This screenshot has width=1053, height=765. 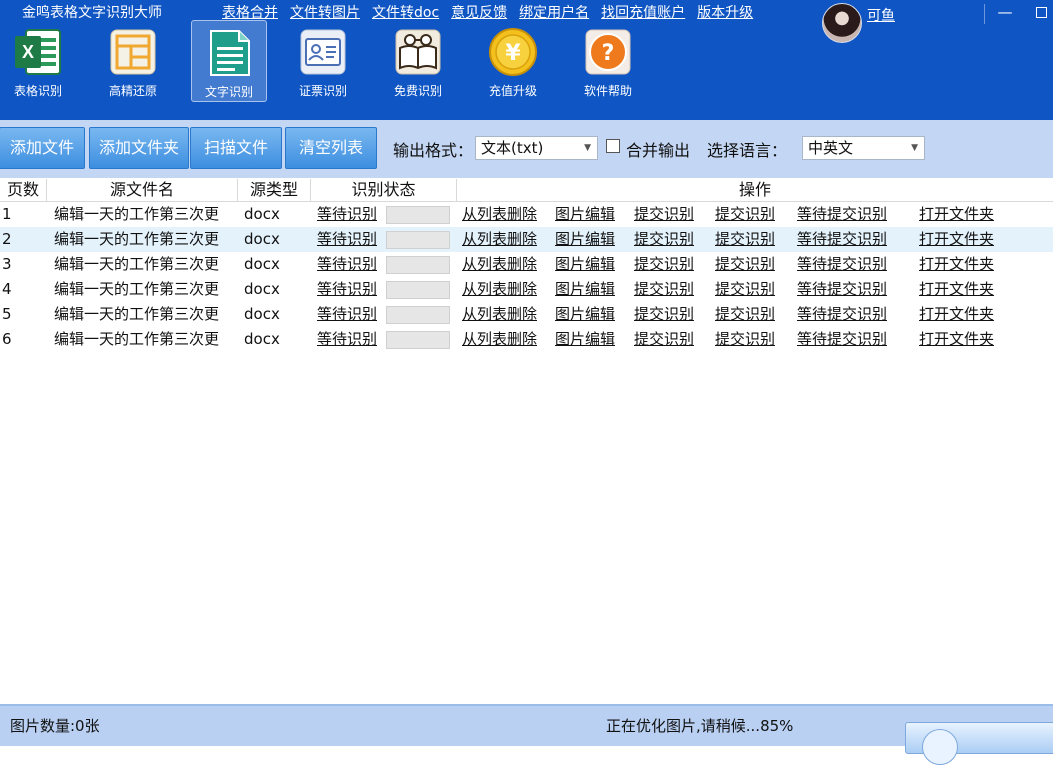 I want to click on column-actions: 操作, so click(x=755, y=190).